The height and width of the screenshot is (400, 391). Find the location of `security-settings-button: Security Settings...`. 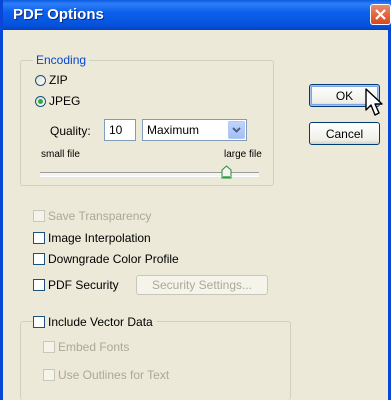

security-settings-button: Security Settings... is located at coordinates (202, 285).